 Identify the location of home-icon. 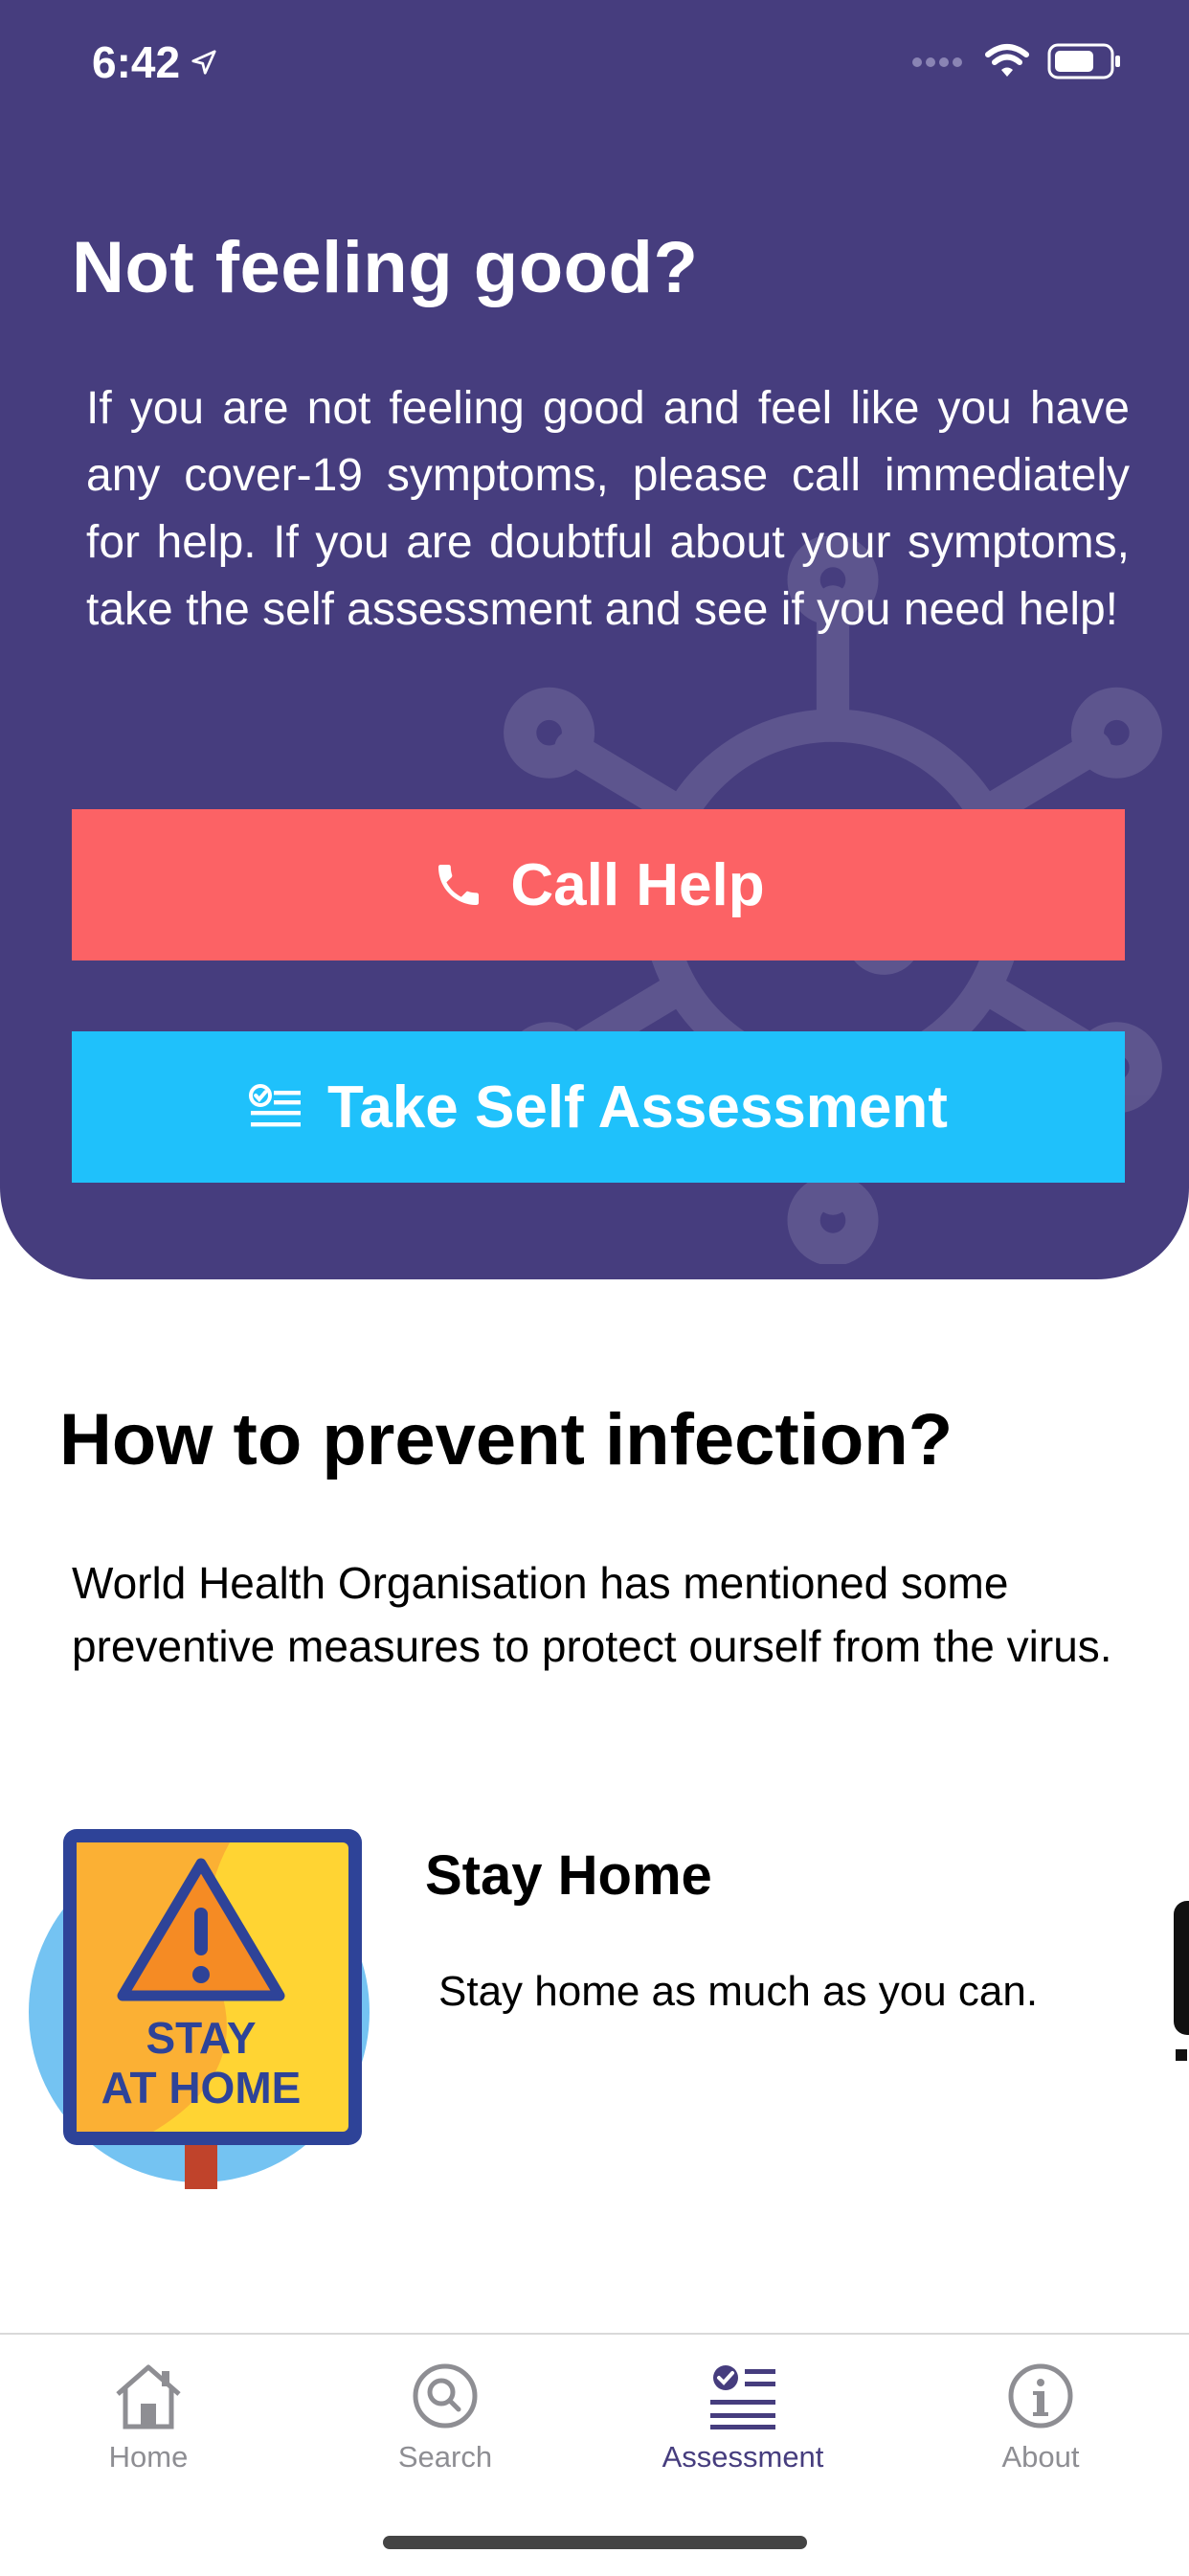
(148, 2396).